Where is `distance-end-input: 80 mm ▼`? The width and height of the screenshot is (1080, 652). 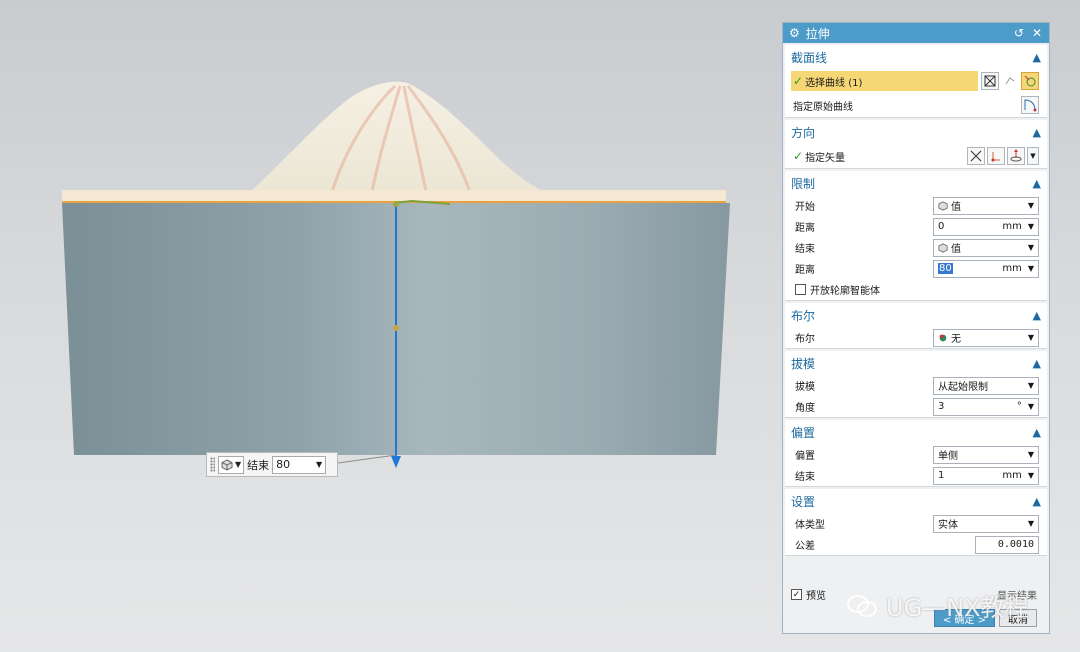
distance-end-input: 80 mm ▼ is located at coordinates (986, 268).